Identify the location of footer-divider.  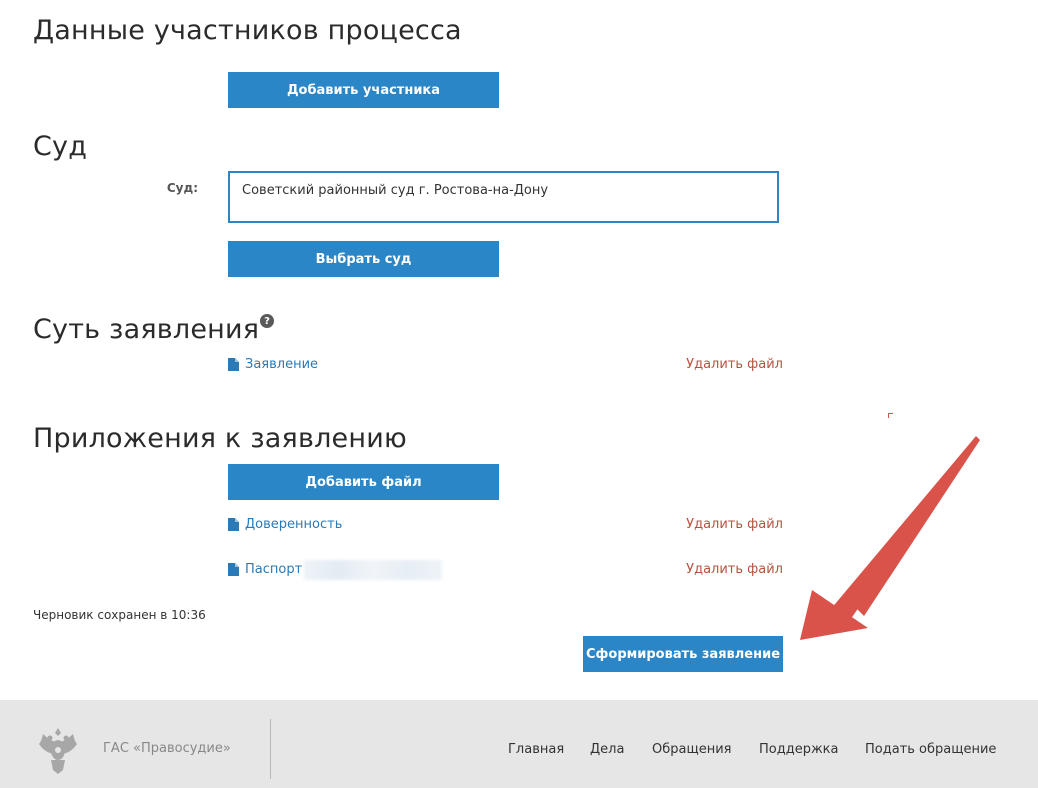
(270, 749).